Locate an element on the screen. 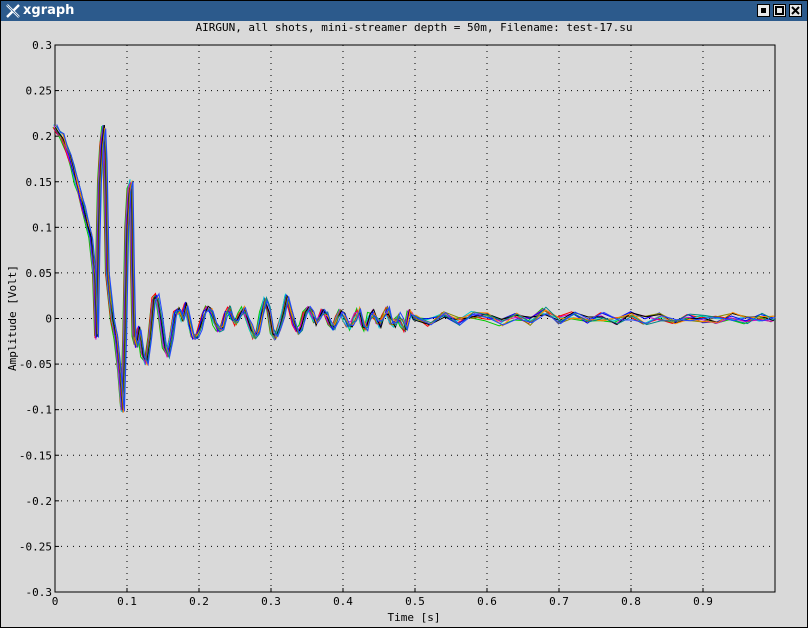  close-button is located at coordinates (795, 10).